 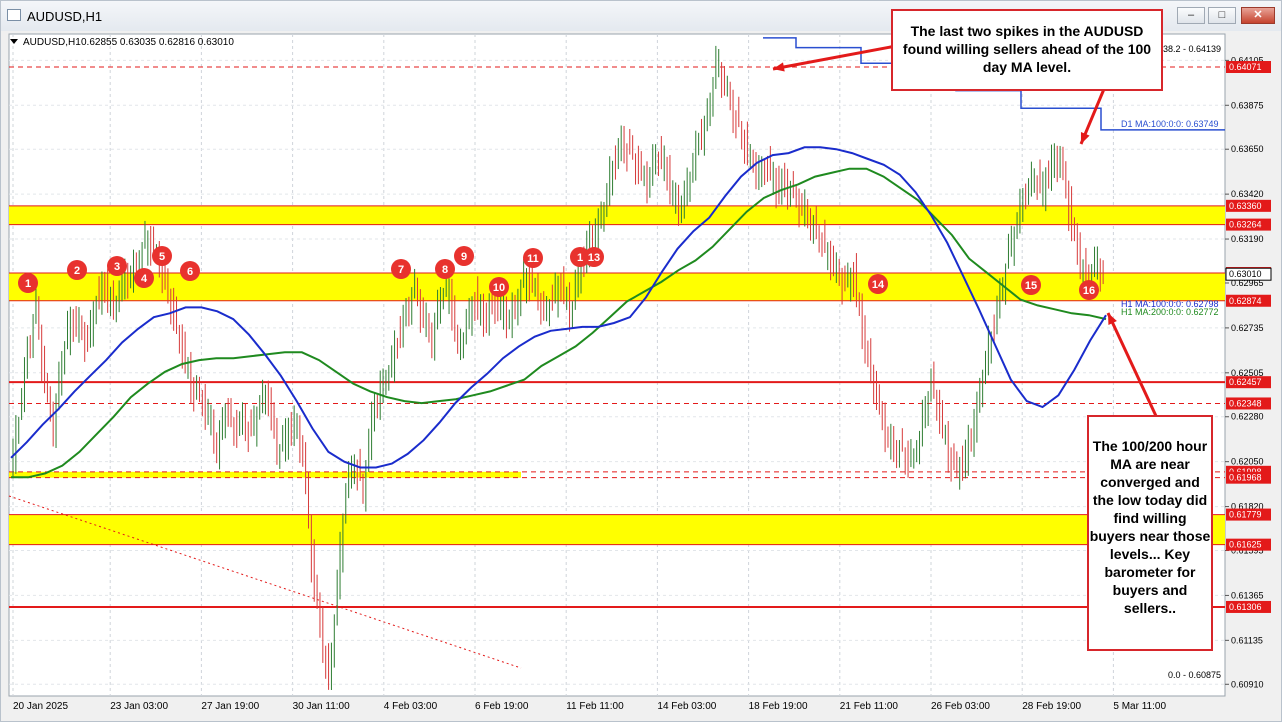 I want to click on fib-38-label: 38.2 - 0.64139, so click(x=1192, y=49).